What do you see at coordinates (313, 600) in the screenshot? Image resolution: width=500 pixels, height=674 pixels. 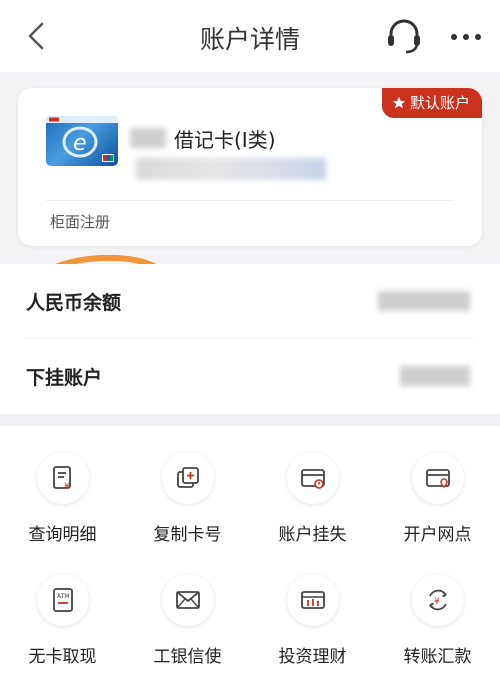 I see `investment-icon` at bounding box center [313, 600].